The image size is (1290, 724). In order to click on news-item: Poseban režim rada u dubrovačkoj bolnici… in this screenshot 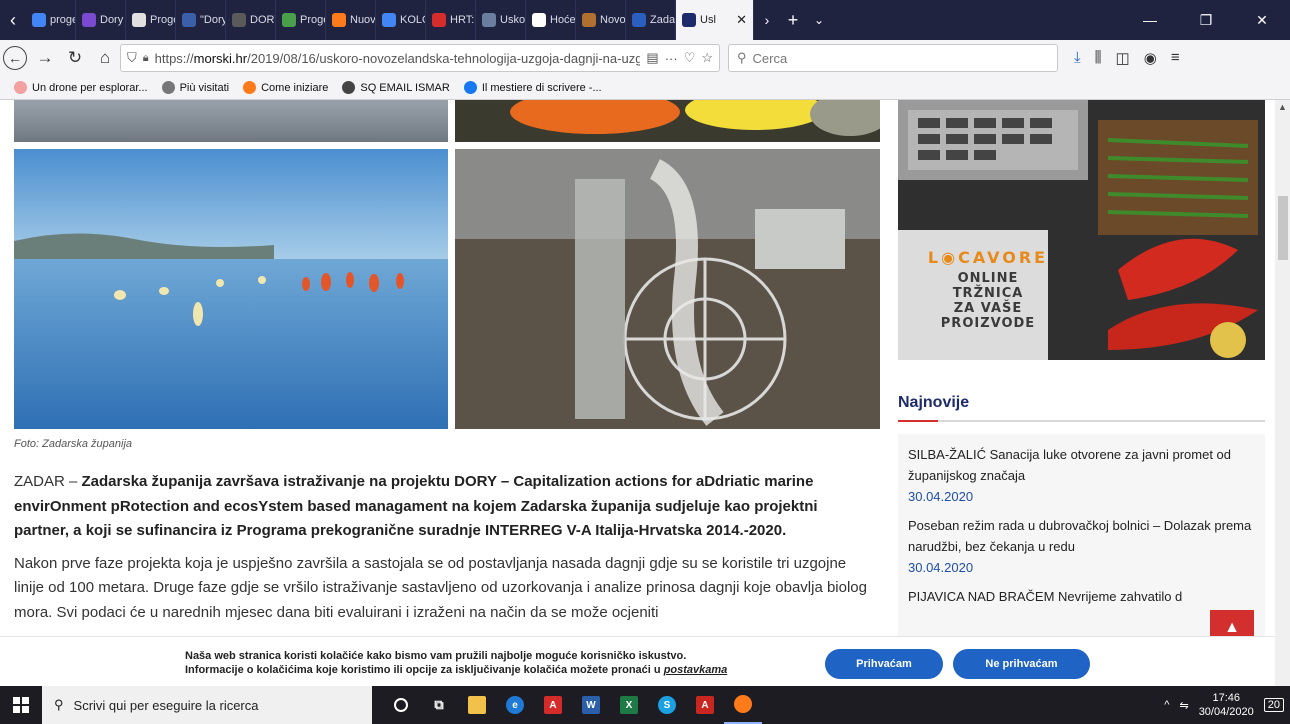, I will do `click(1081, 546)`.